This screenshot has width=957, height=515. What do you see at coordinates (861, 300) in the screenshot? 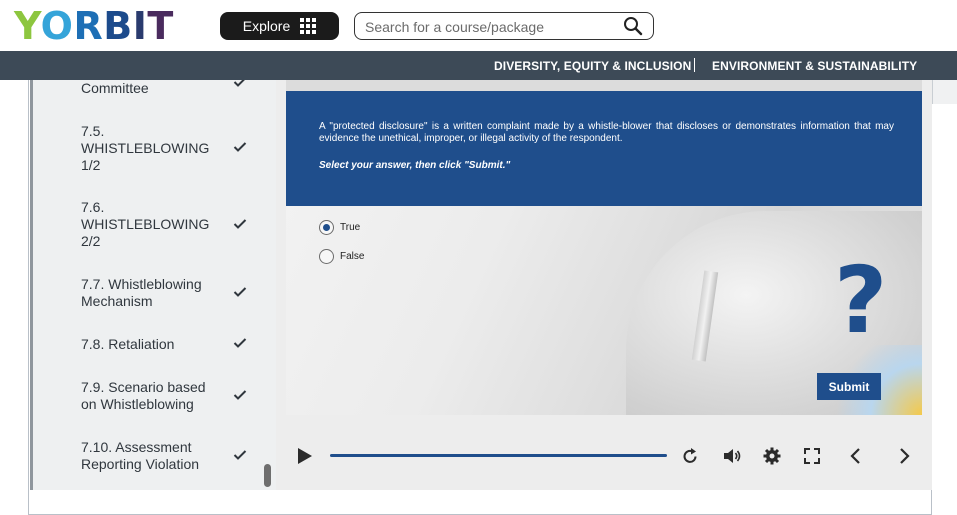
I see `question-mark-graphic: ?` at bounding box center [861, 300].